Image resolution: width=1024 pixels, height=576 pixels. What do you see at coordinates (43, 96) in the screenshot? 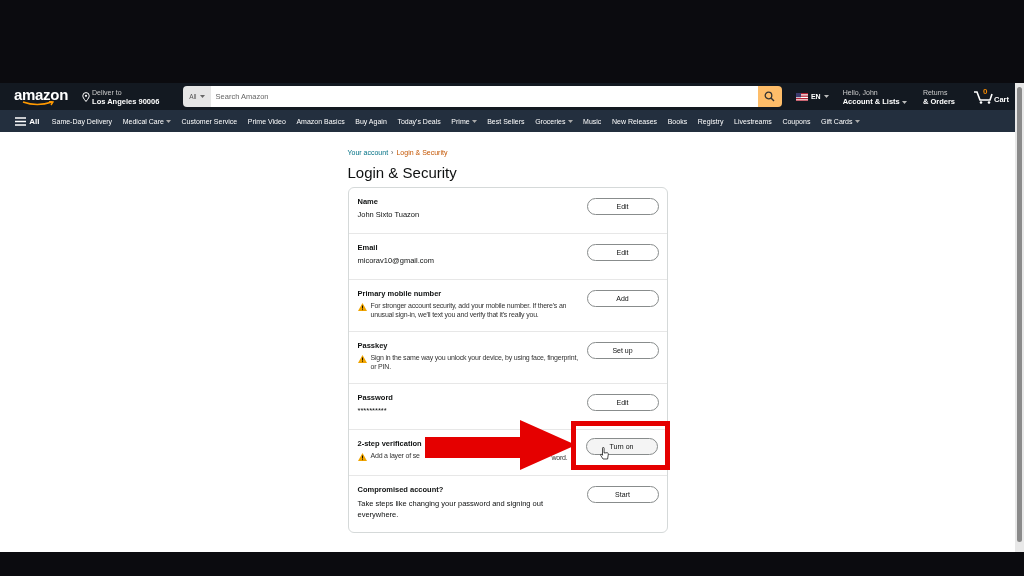
I see `amazon-logo: amazon` at bounding box center [43, 96].